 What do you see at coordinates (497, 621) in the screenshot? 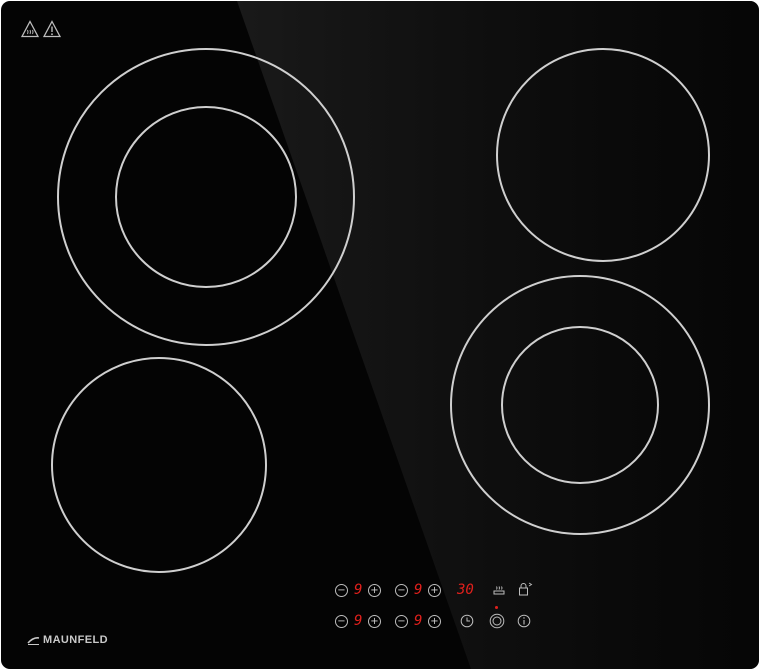
I see `power-icon` at bounding box center [497, 621].